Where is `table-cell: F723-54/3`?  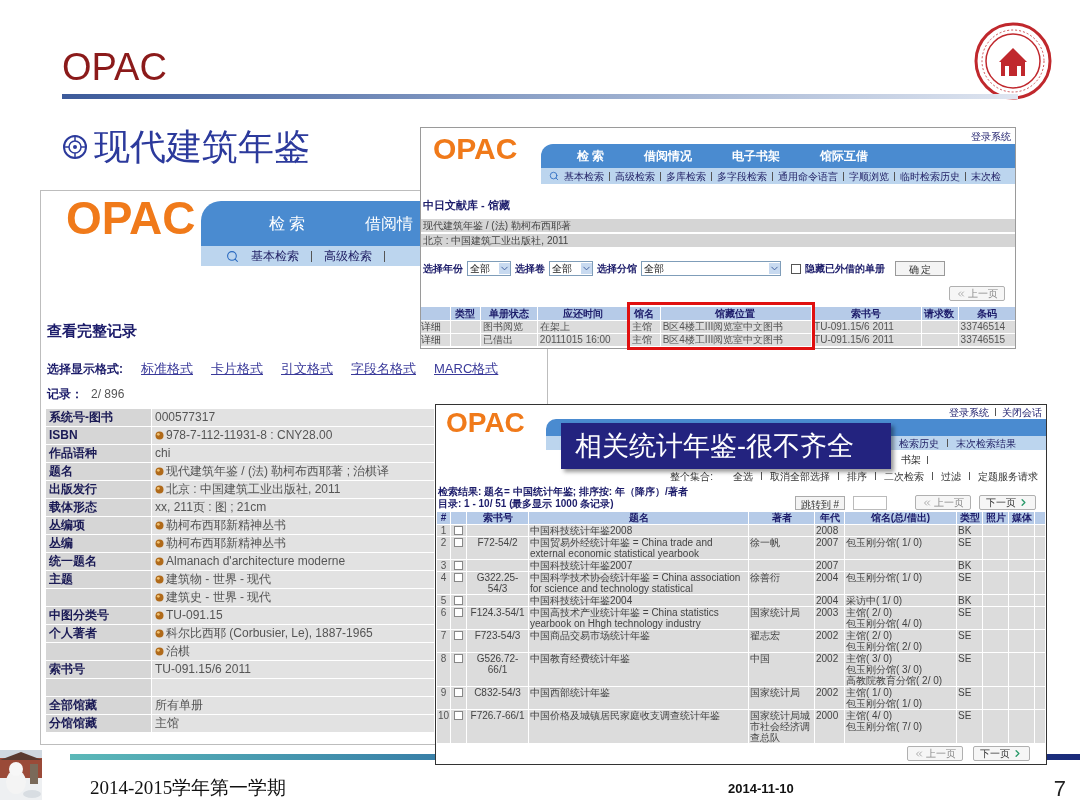
table-cell: F723-54/3 is located at coordinates (497, 635).